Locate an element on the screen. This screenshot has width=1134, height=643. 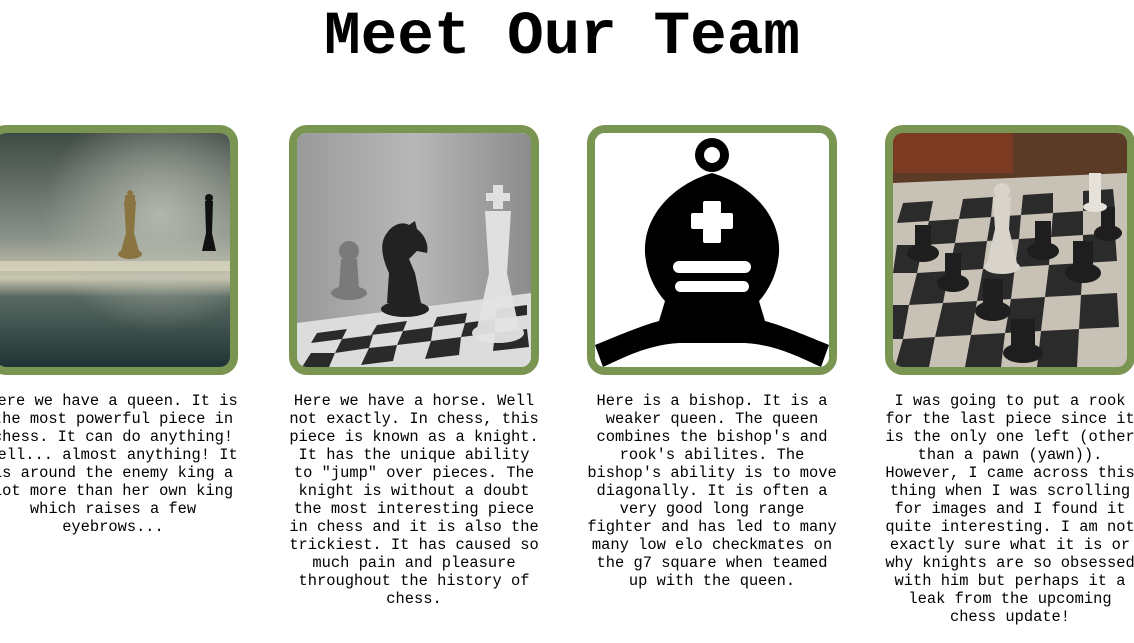
chessboard-image is located at coordinates (1010, 250).